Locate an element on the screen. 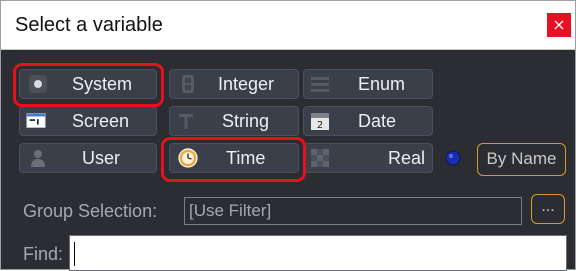 Image resolution: width=576 pixels, height=271 pixels. find-input is located at coordinates (318, 253).